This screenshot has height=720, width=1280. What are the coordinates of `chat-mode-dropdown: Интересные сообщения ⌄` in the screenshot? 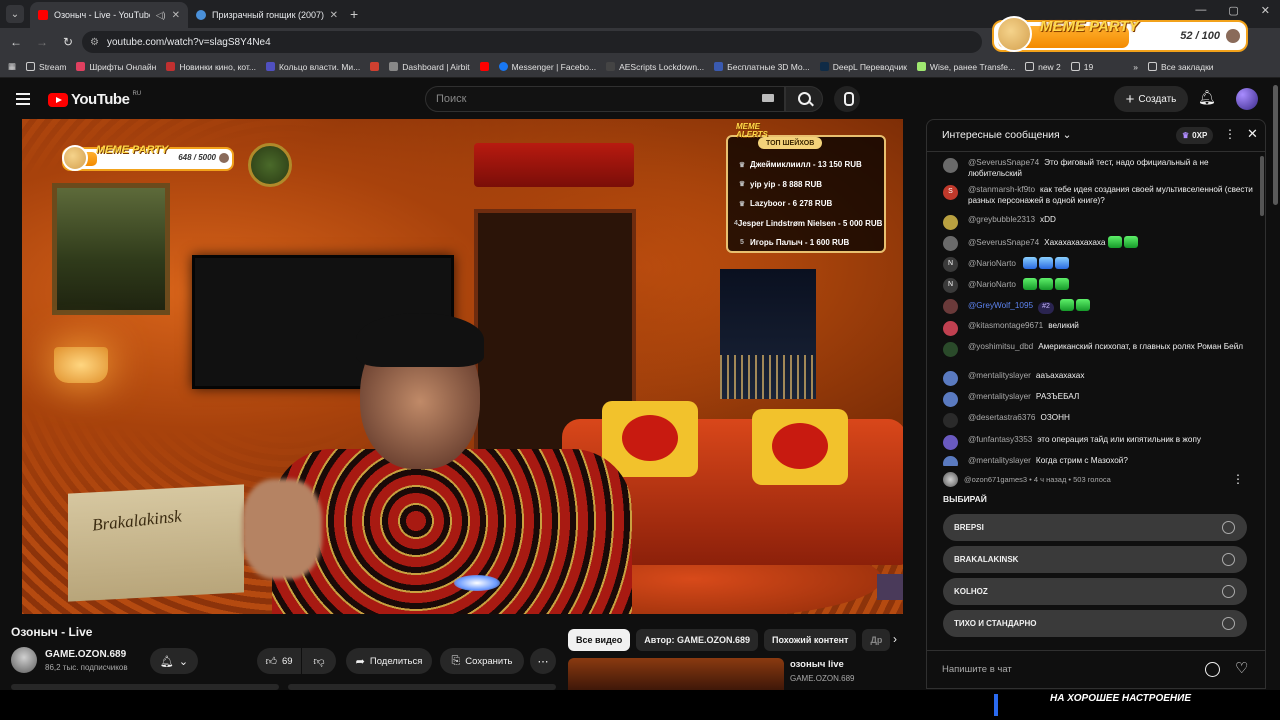 It's located at (1006, 135).